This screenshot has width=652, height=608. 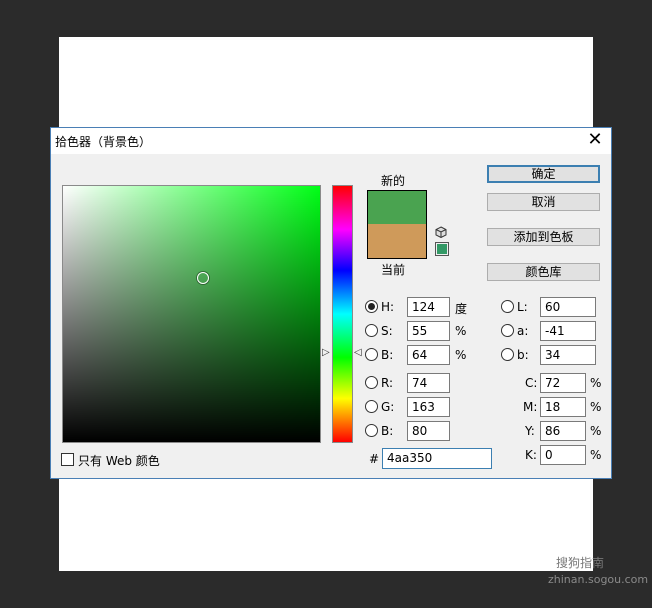 I want to click on new-color-label: 新的, so click(x=393, y=181).